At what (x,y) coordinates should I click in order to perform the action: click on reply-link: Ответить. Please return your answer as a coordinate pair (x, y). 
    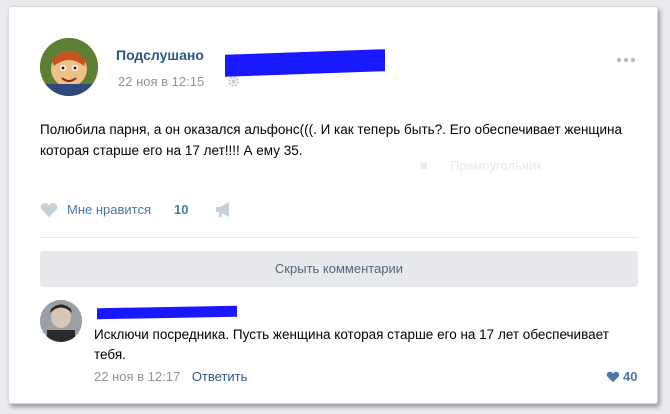
    Looking at the image, I should click on (220, 376).